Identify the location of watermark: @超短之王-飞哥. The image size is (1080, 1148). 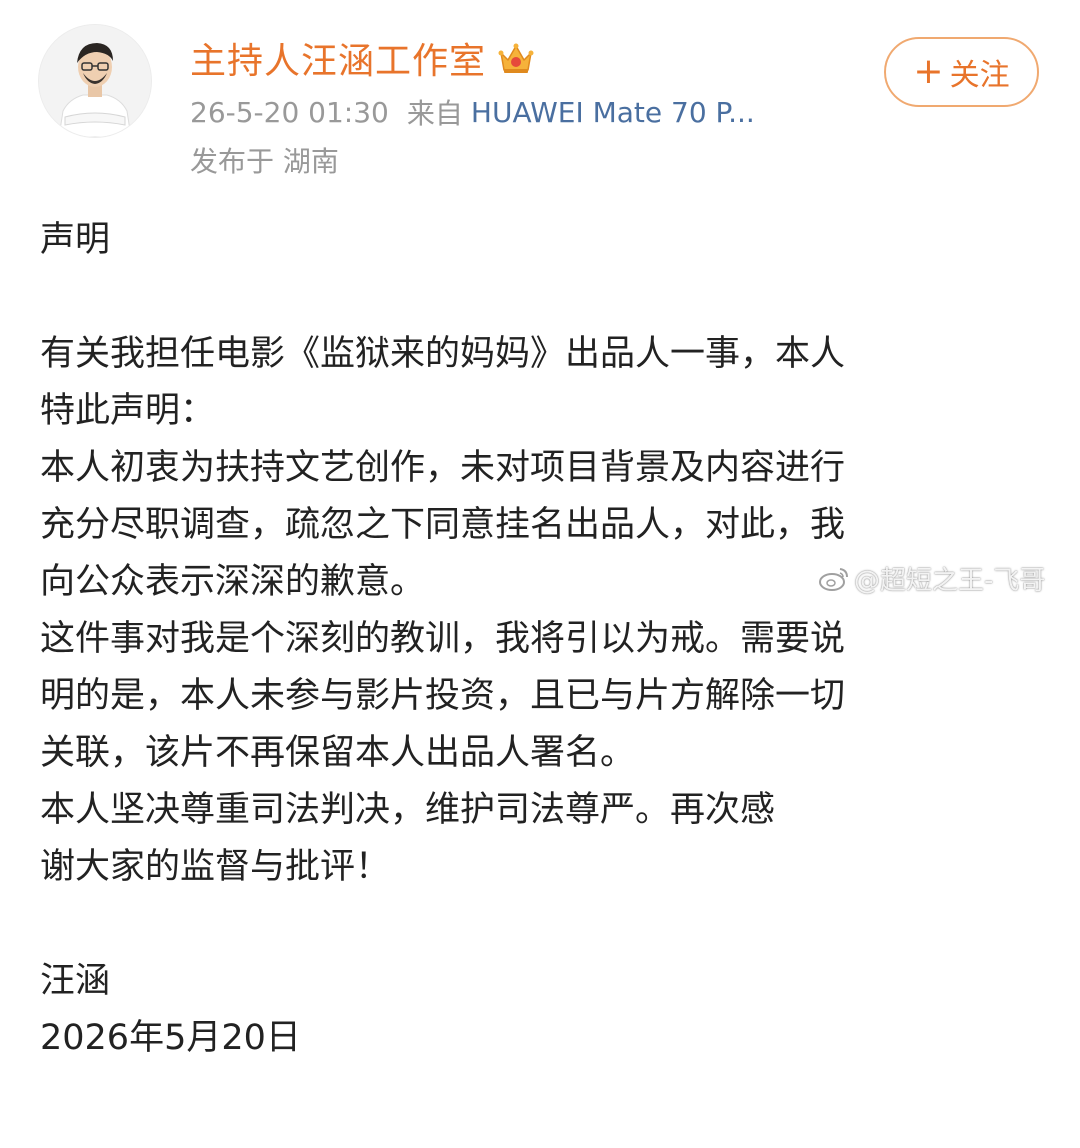
(931, 578).